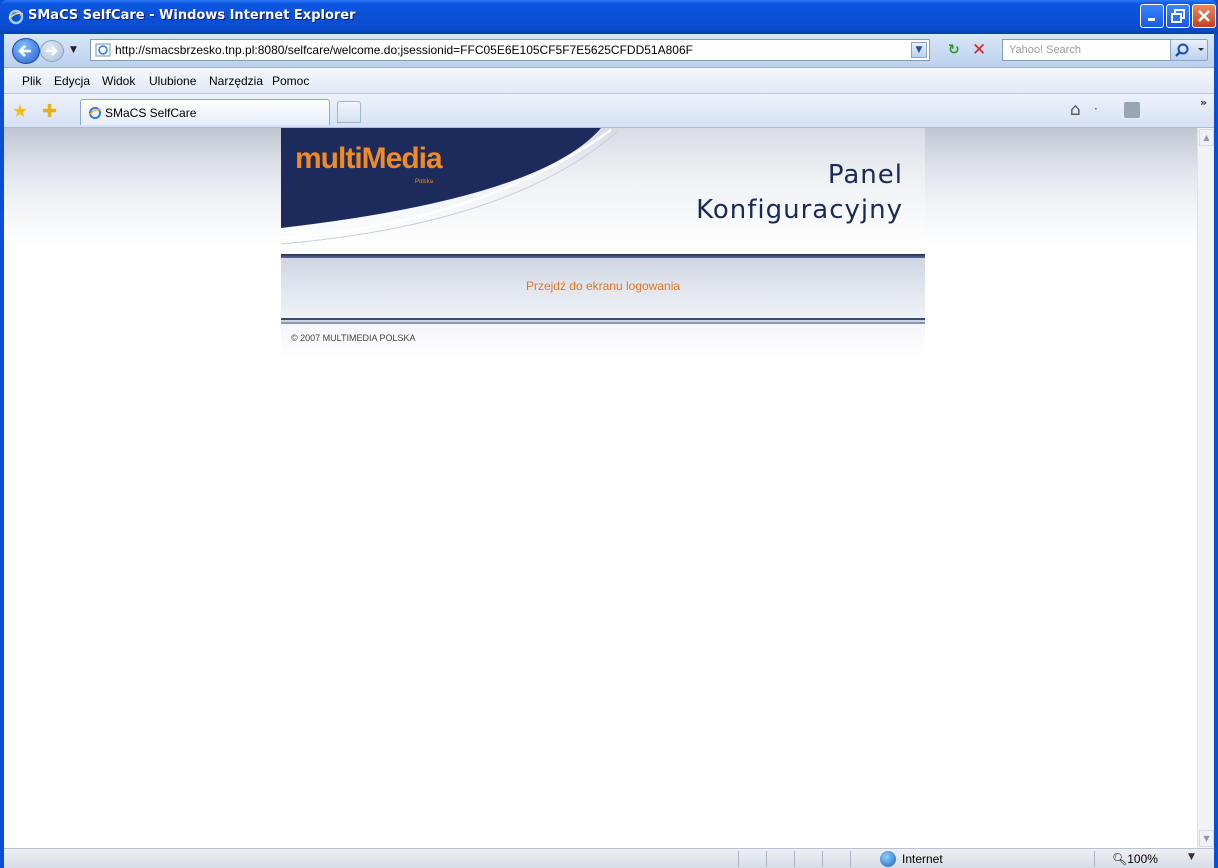  Describe the element at coordinates (1152, 16) in the screenshot. I see `minimize-button` at that location.